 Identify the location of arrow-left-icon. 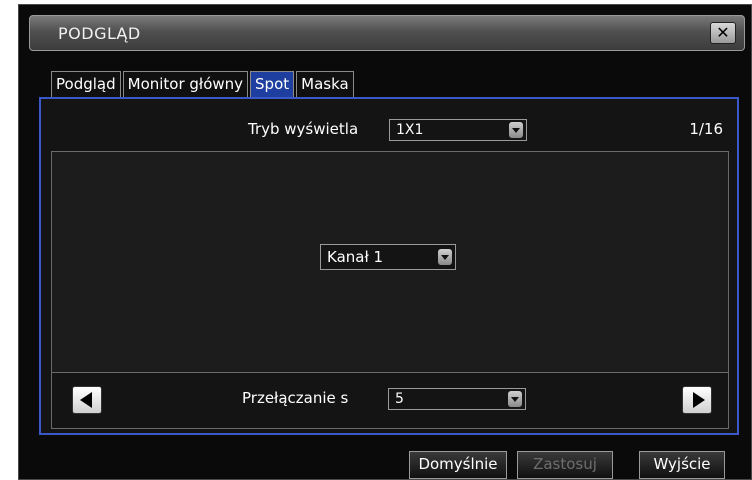
(85, 400).